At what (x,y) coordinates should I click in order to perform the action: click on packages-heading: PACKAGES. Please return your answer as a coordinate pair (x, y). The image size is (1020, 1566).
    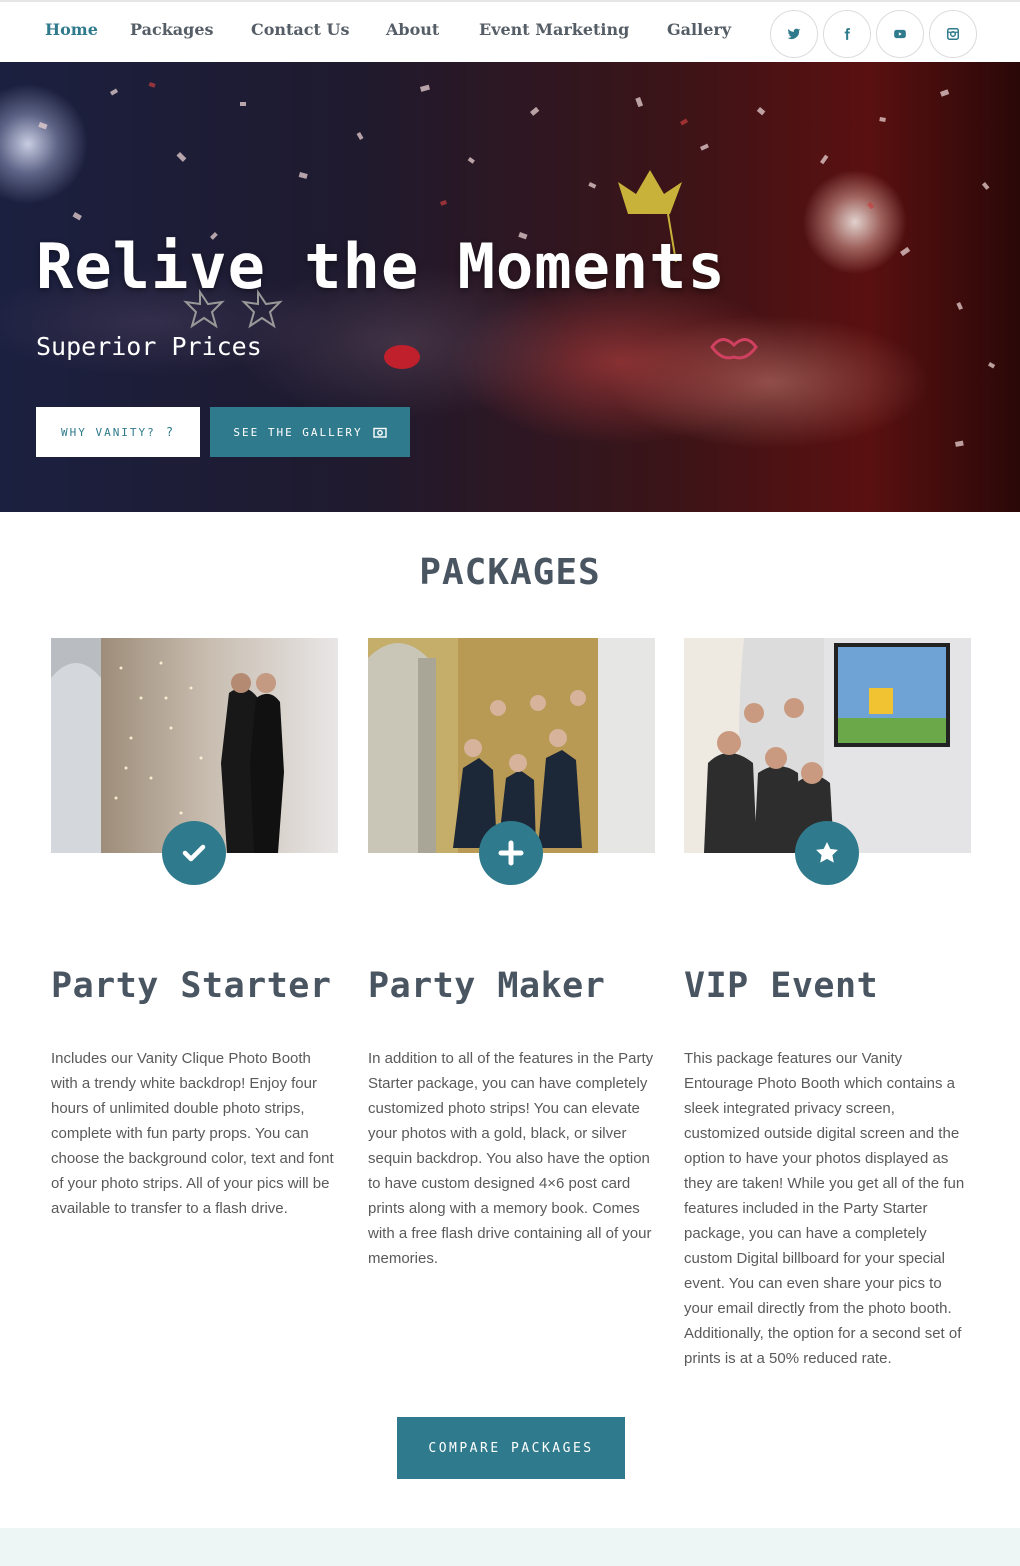
    Looking at the image, I should click on (510, 572).